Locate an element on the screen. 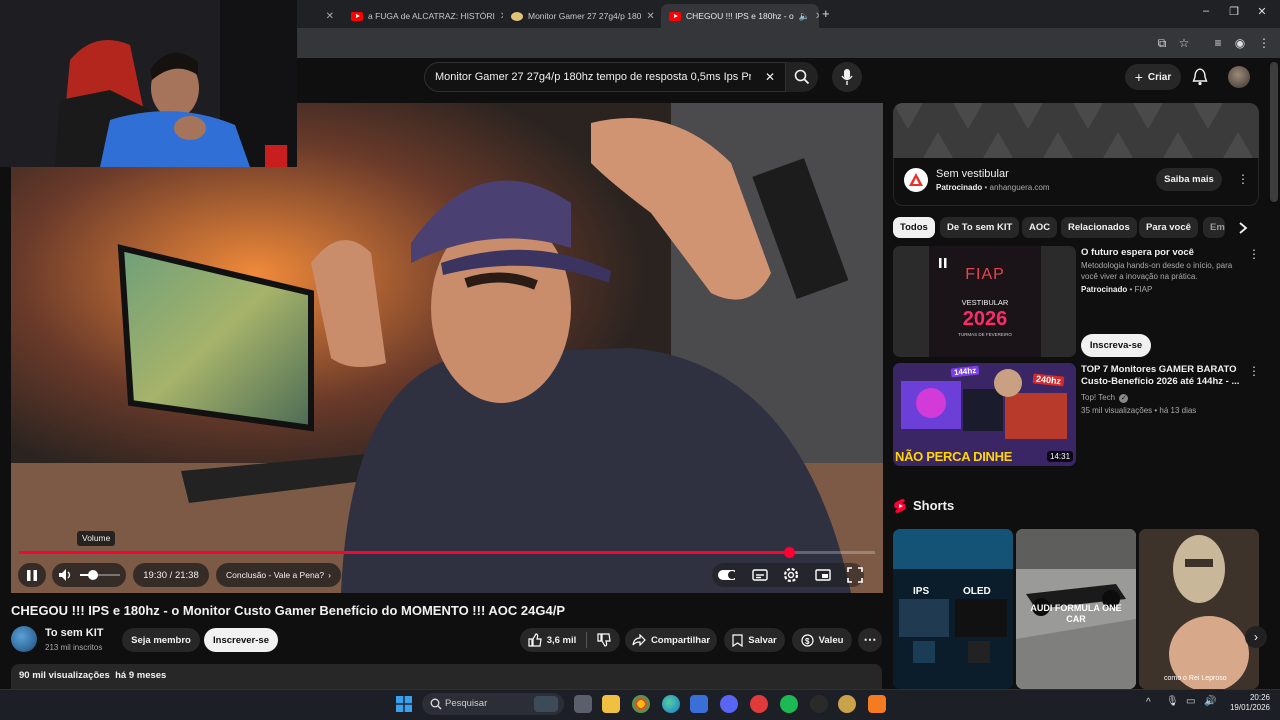  play-pause-button is located at coordinates (32, 575).